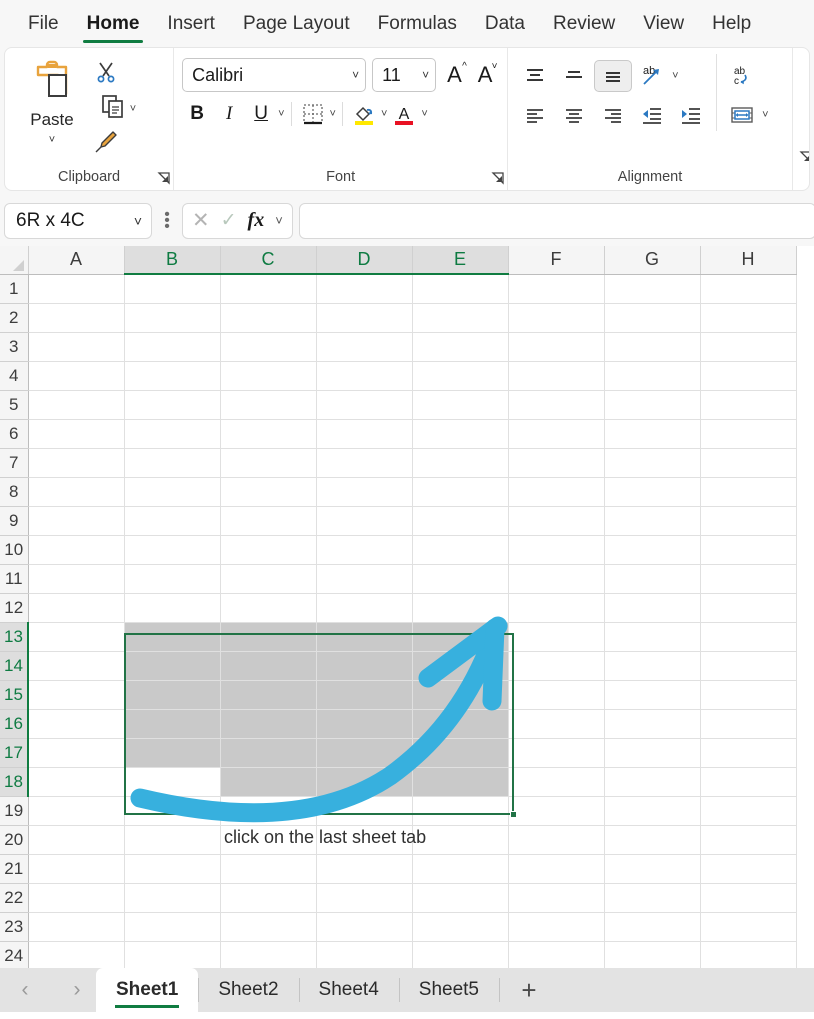 The height and width of the screenshot is (1019, 814). I want to click on row-header-19: 19, so click(14, 811).